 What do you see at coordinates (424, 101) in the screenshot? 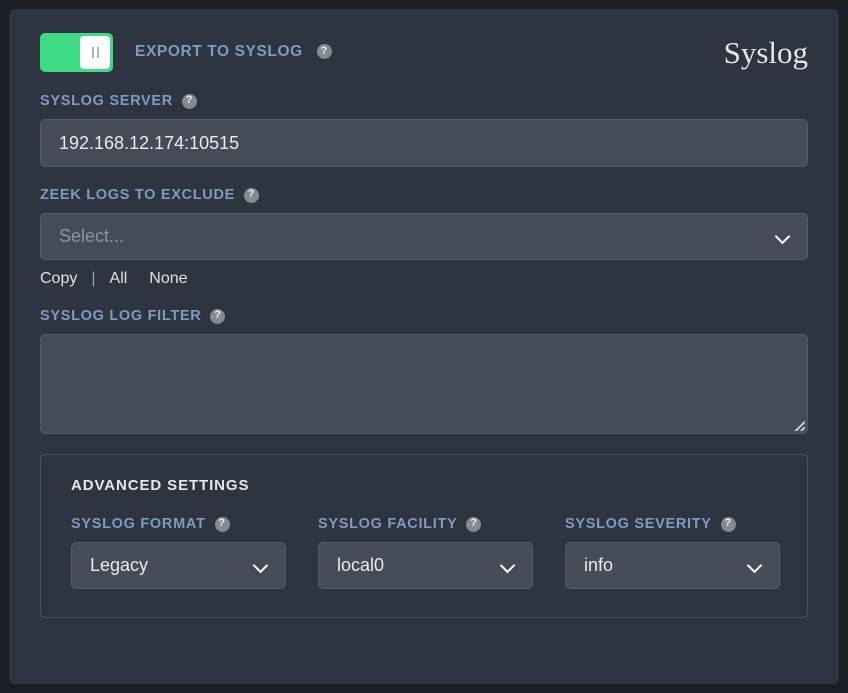
I see `syslog-server-label: Syslog Server ?` at bounding box center [424, 101].